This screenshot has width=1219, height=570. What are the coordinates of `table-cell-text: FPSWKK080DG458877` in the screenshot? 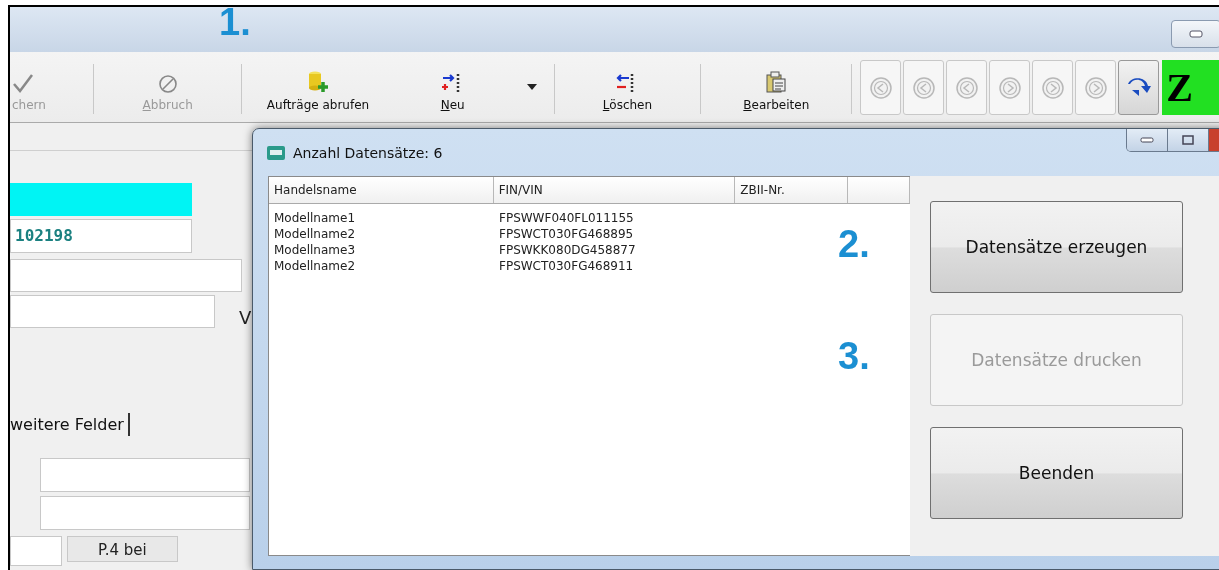 It's located at (567, 250).